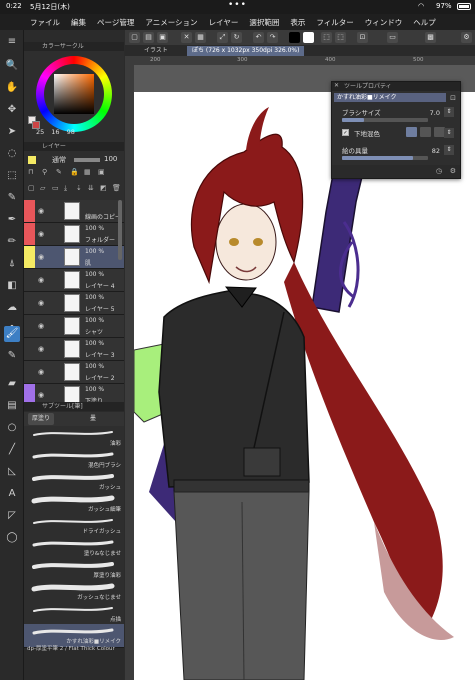 The width and height of the screenshot is (475, 680). I want to click on menu-file: ファイル, so click(45, 22).